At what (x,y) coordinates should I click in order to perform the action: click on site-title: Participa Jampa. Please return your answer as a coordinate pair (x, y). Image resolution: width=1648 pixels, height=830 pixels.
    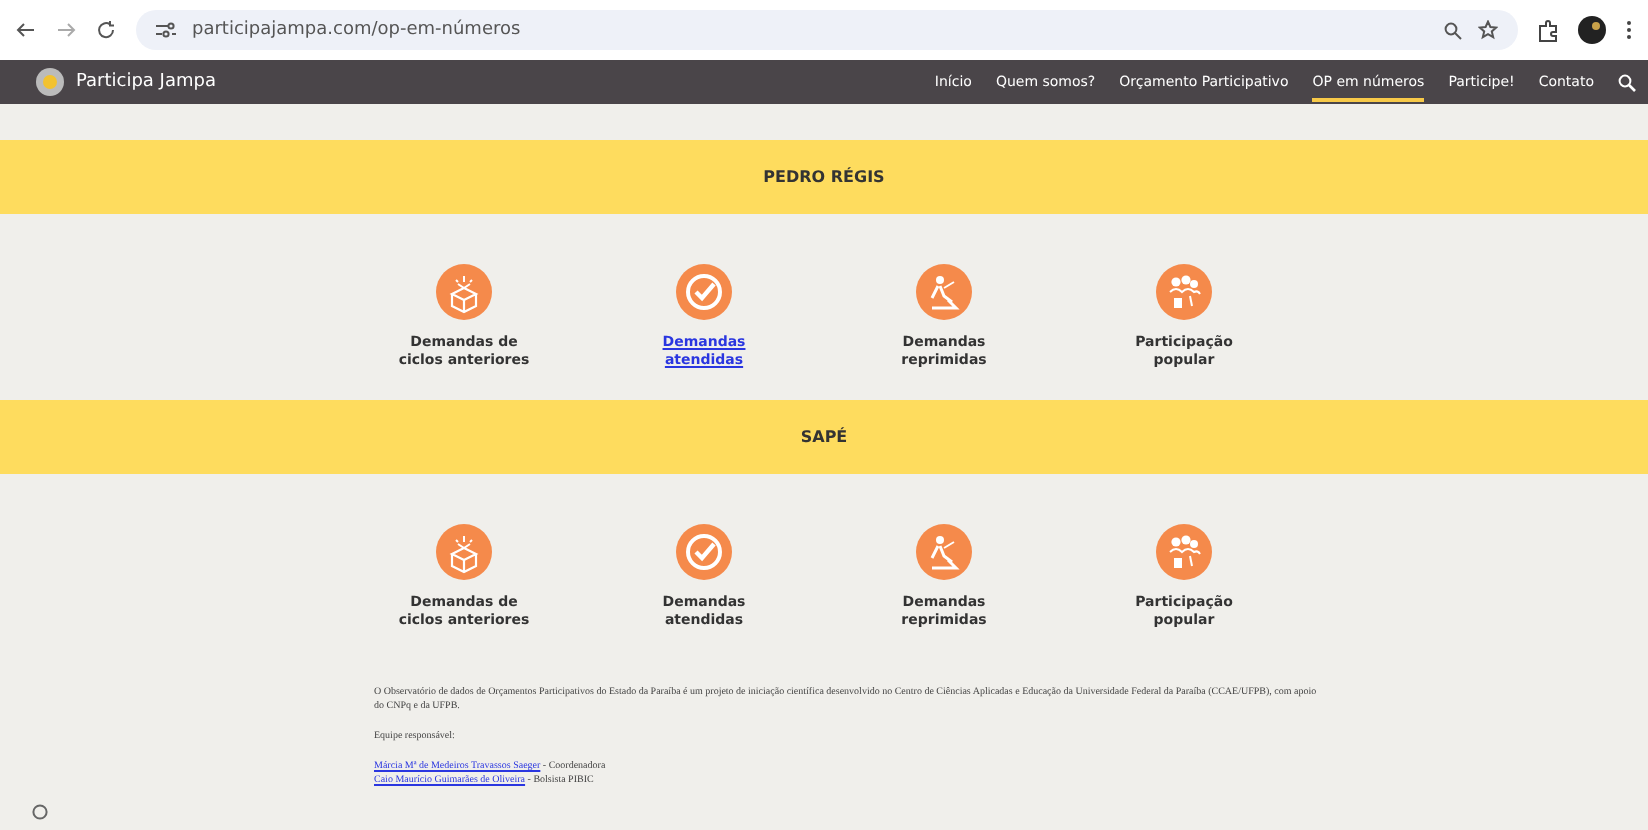
    Looking at the image, I should click on (146, 82).